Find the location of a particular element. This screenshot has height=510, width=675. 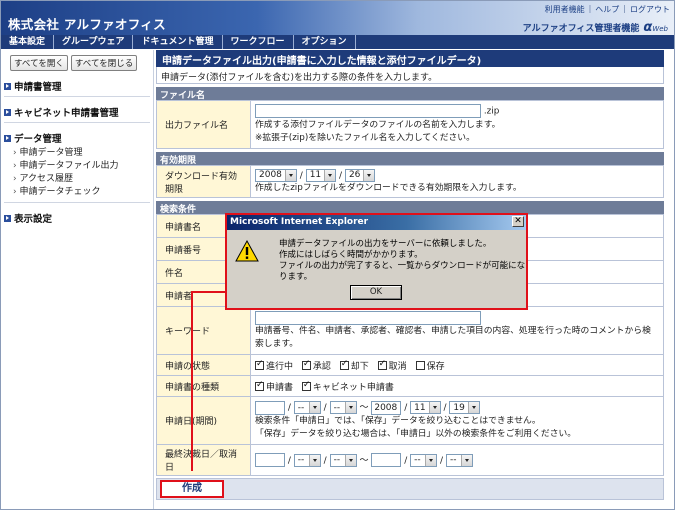

sidebar-item-data-file-output: 申請データファイル出力 is located at coordinates (77, 166).